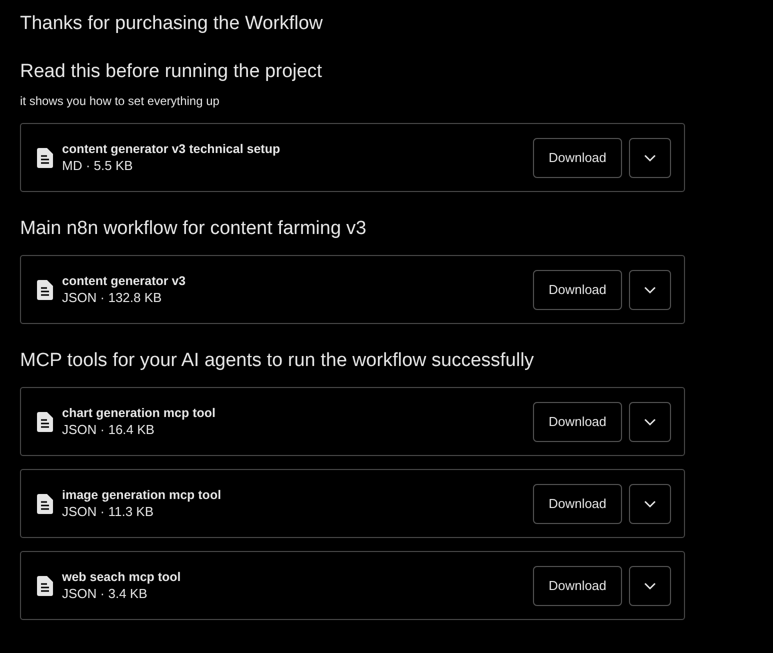 This screenshot has height=653, width=773. Describe the element at coordinates (122, 577) in the screenshot. I see `file-name: web seach mcp tool` at that location.